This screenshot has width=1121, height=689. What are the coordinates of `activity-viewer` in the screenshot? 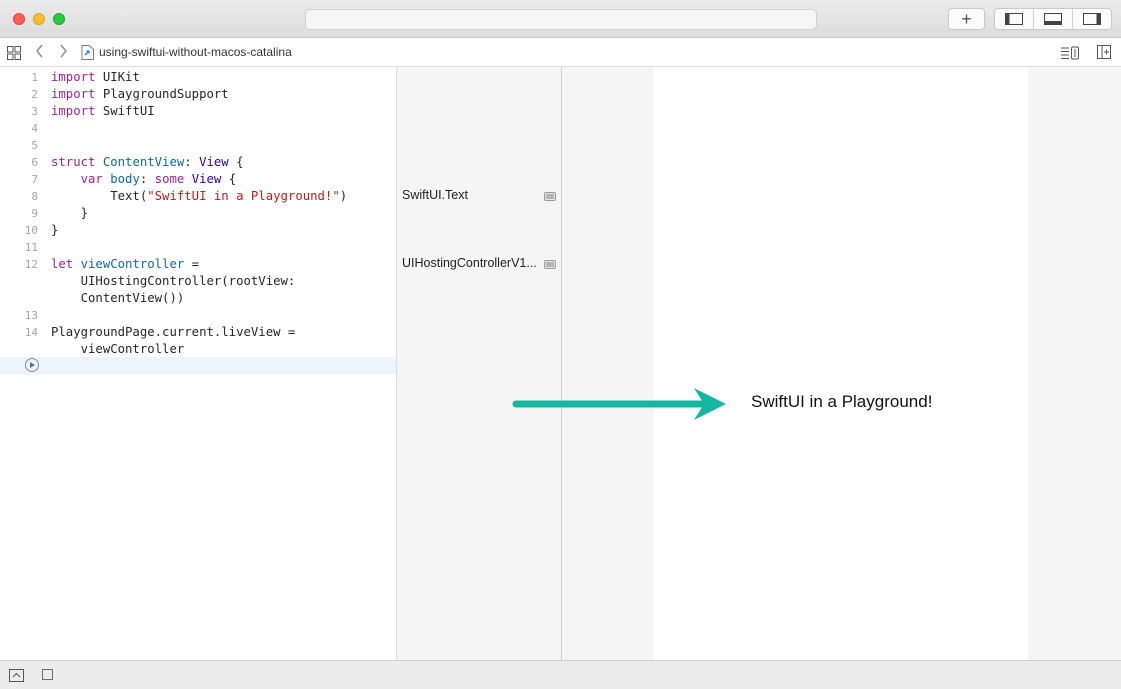 It's located at (561, 19).